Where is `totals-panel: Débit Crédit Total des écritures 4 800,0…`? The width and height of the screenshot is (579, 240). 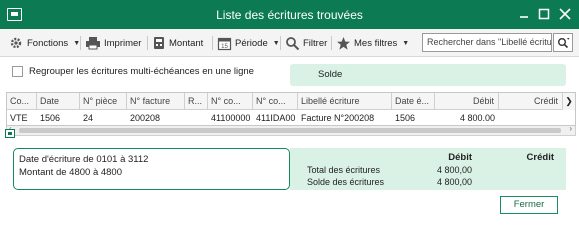 totals-panel: Débit Crédit Total des écritures 4 800,0… is located at coordinates (428, 169).